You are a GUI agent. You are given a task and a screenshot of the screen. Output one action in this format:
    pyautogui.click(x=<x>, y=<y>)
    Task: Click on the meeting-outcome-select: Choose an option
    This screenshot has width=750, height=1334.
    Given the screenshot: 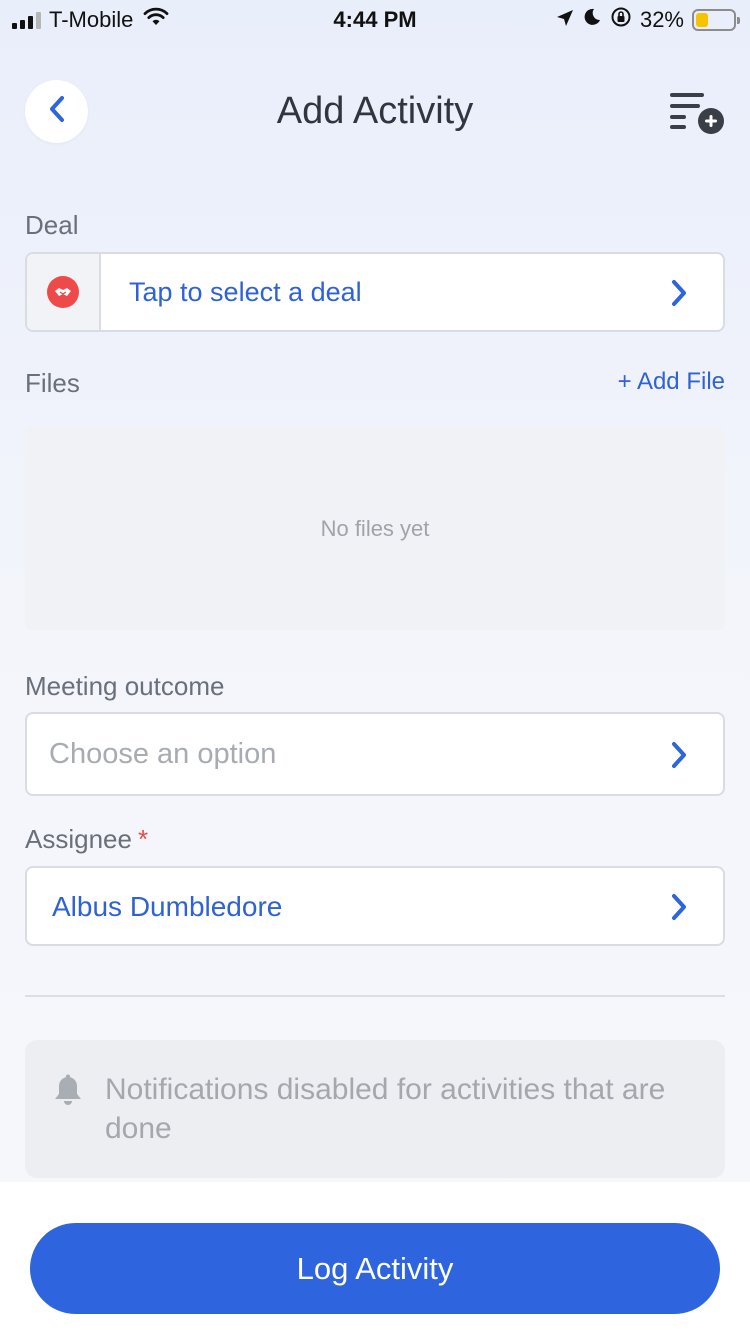 What is the action you would take?
    pyautogui.click(x=375, y=754)
    